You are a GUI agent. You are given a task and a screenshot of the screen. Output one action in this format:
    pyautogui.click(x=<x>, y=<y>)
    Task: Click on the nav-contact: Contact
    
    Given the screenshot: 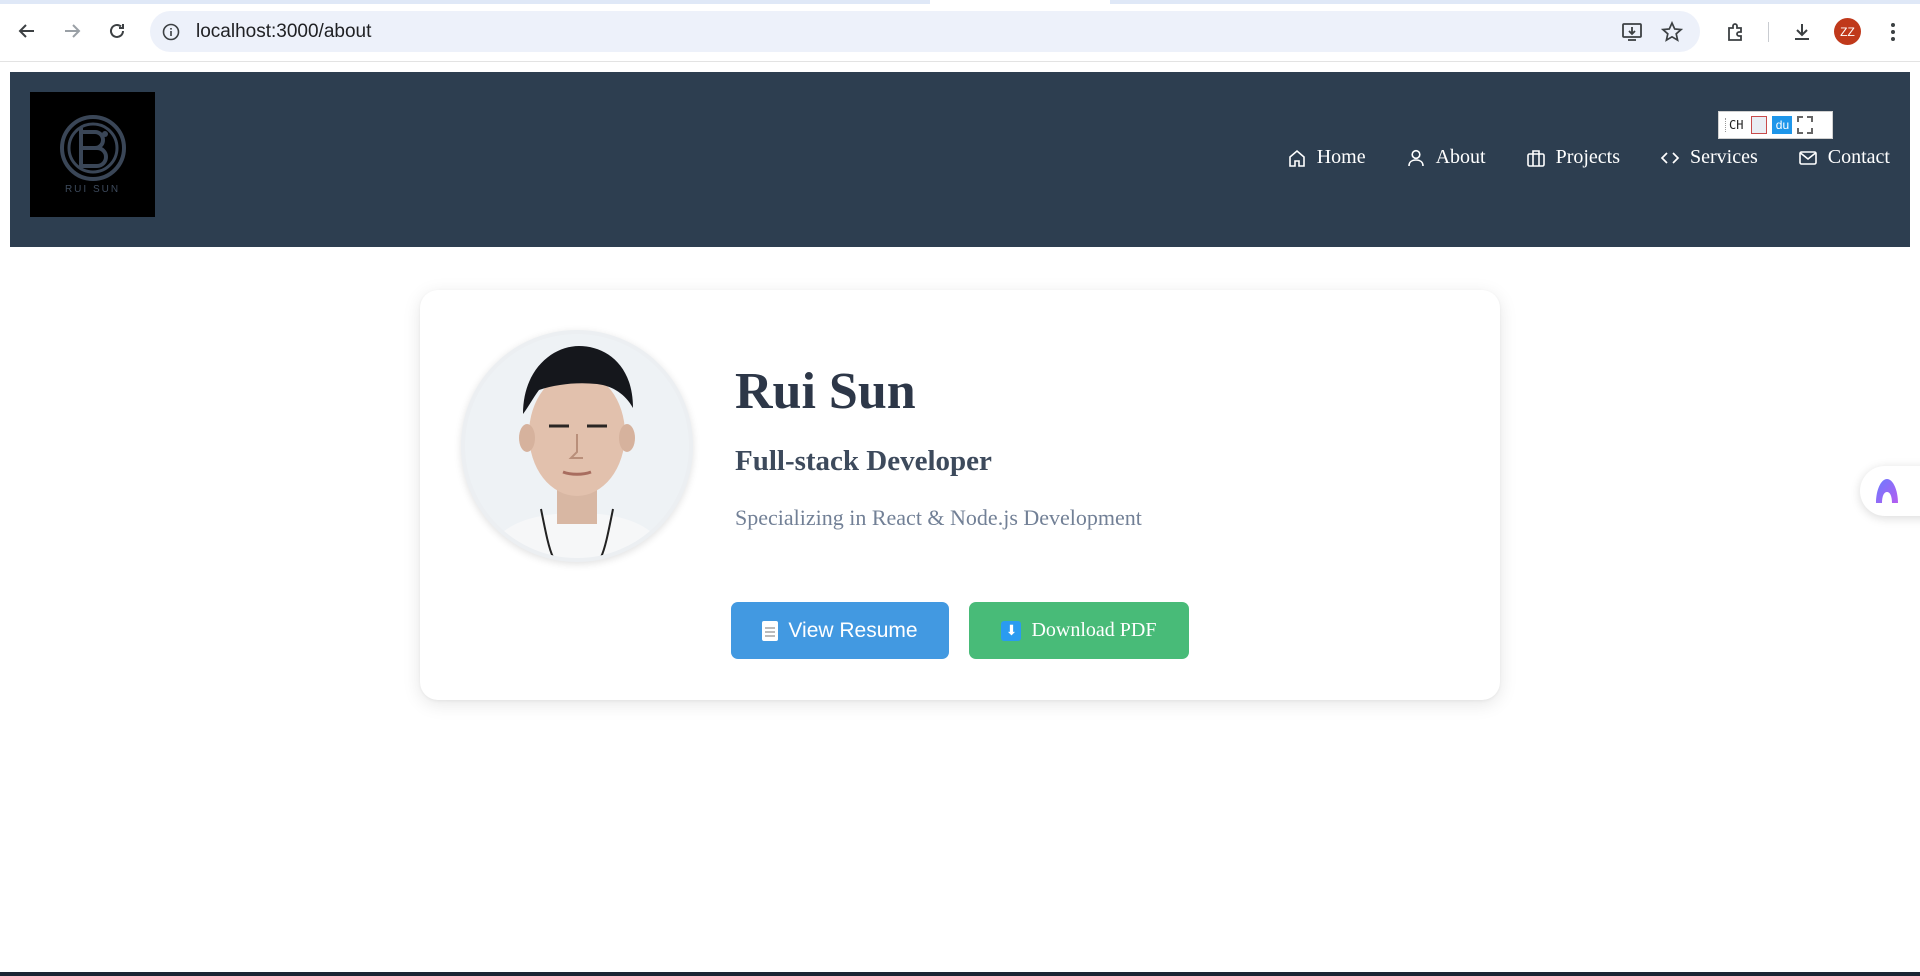 What is the action you would take?
    pyautogui.click(x=1844, y=157)
    